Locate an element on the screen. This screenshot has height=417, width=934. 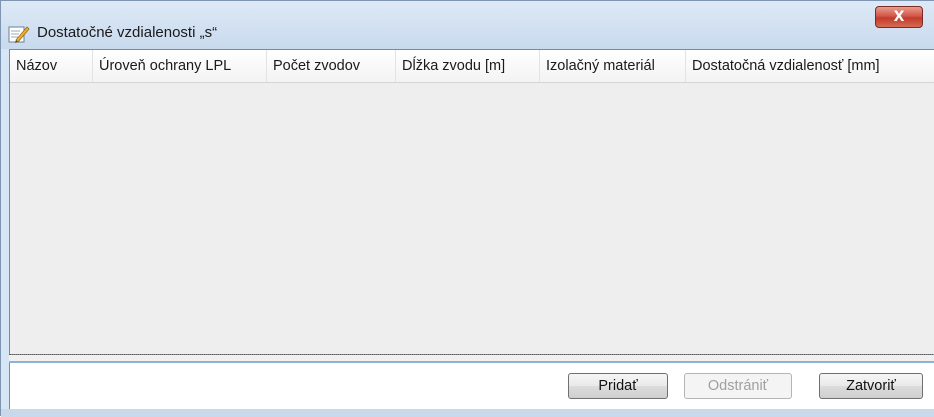
column-header-insulation: Izolačný materiál is located at coordinates (613, 66).